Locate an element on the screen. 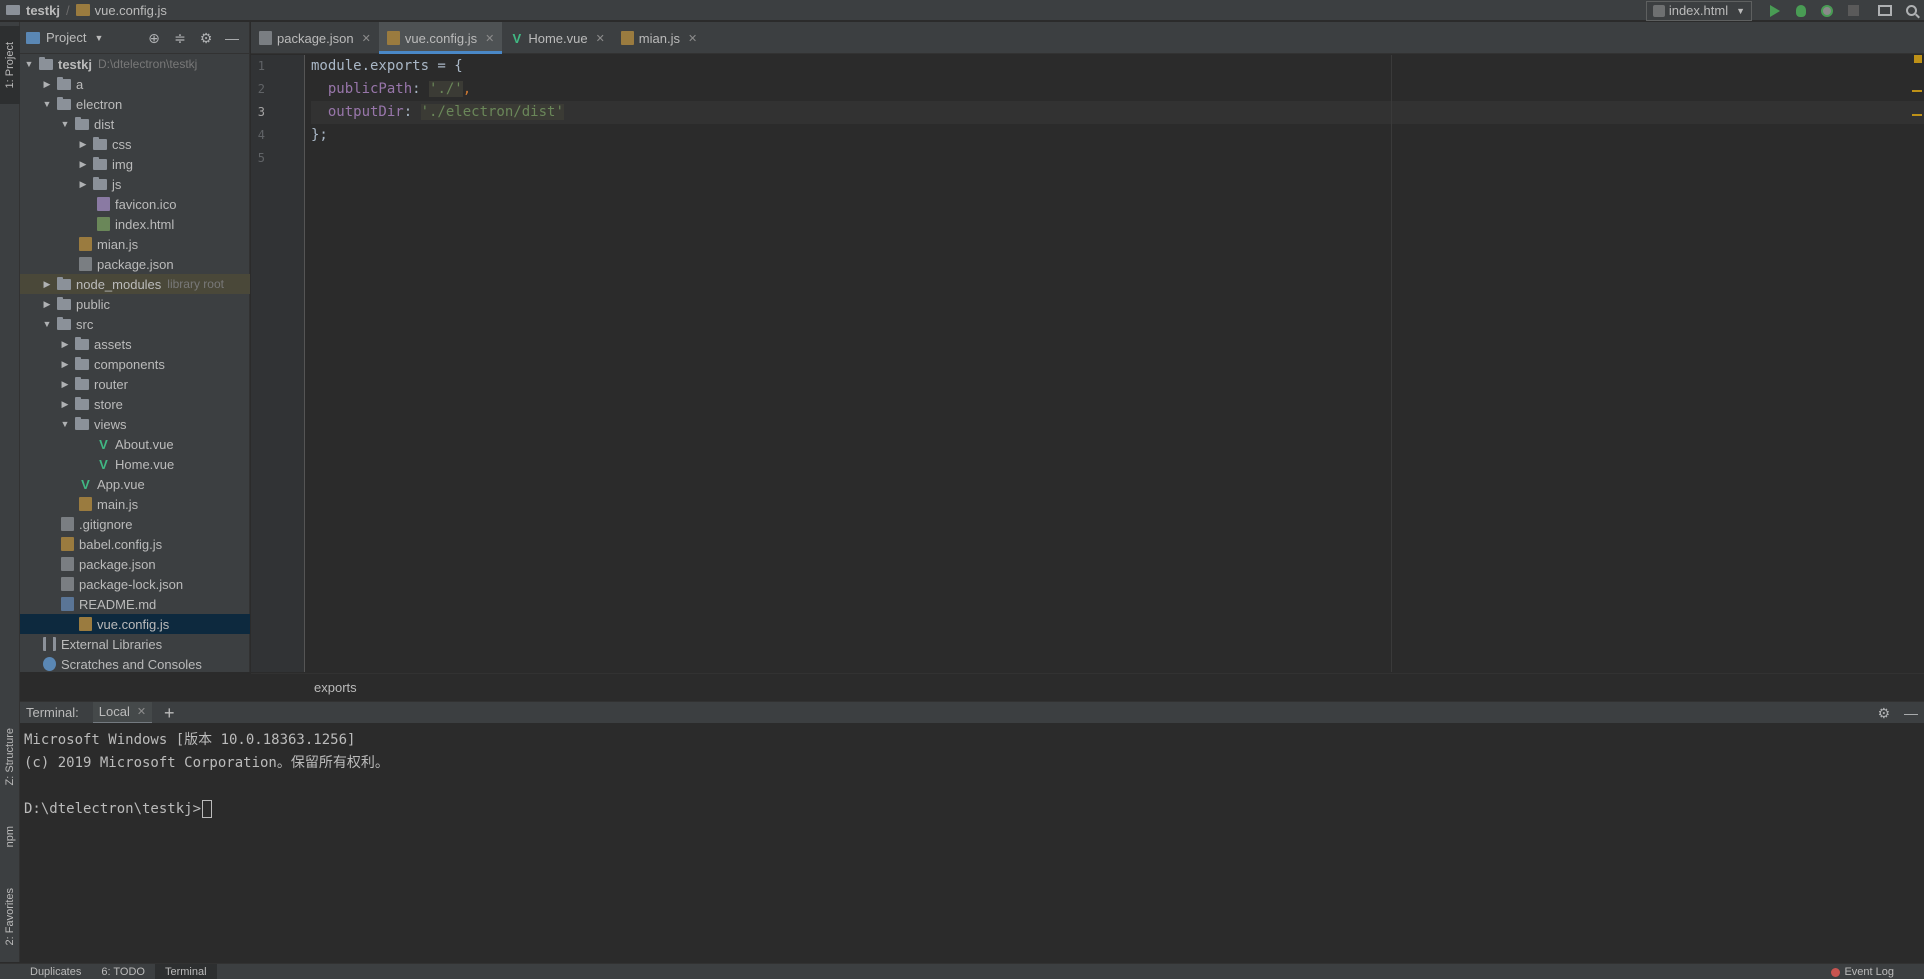 The image size is (1924, 979). tree-item-app-vue: V App.vue is located at coordinates (135, 484).